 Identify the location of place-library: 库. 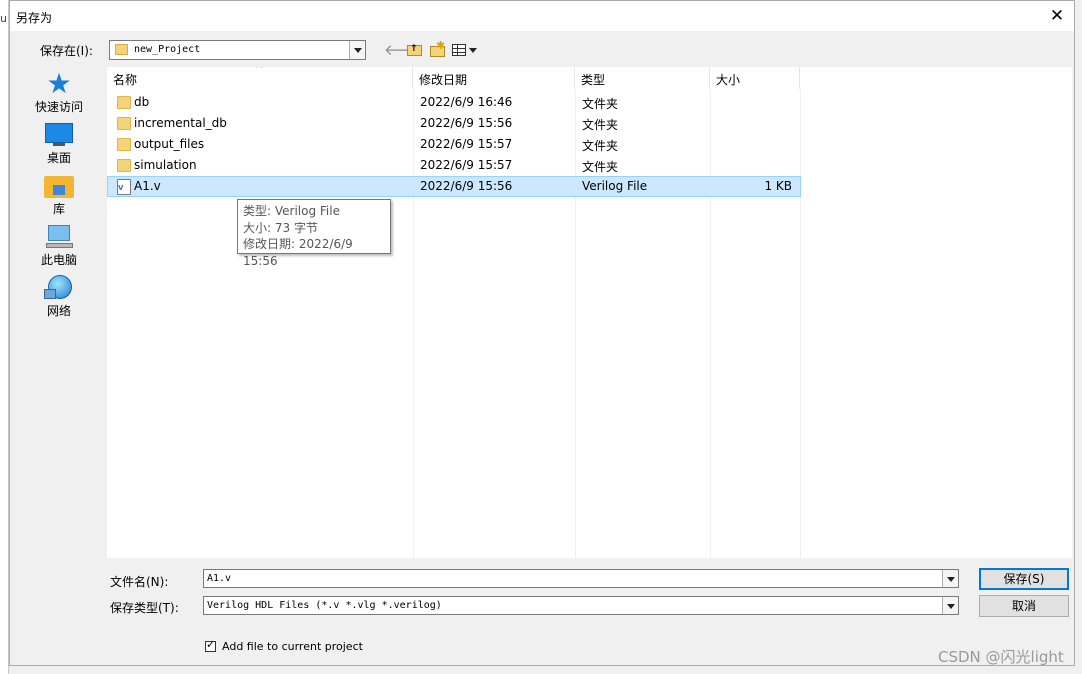
(59, 194).